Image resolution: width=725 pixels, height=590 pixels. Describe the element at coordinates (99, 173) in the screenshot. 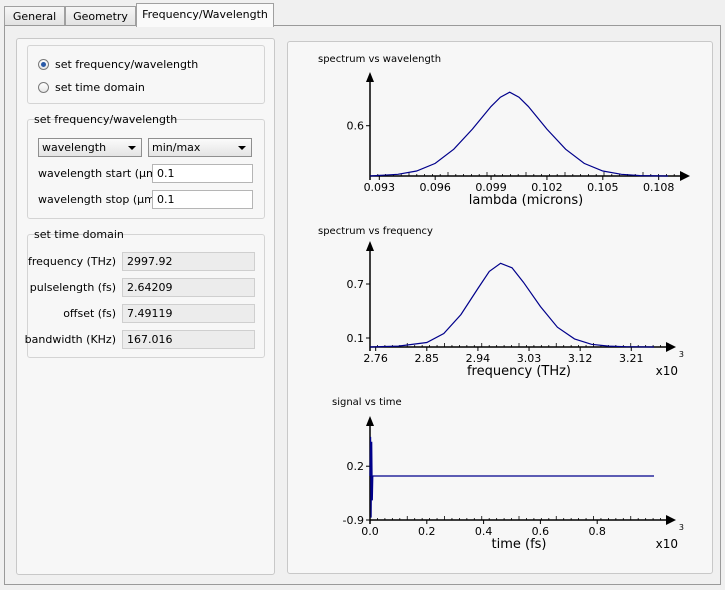

I see `wavelength-start-label: wavelength start (µm)` at that location.